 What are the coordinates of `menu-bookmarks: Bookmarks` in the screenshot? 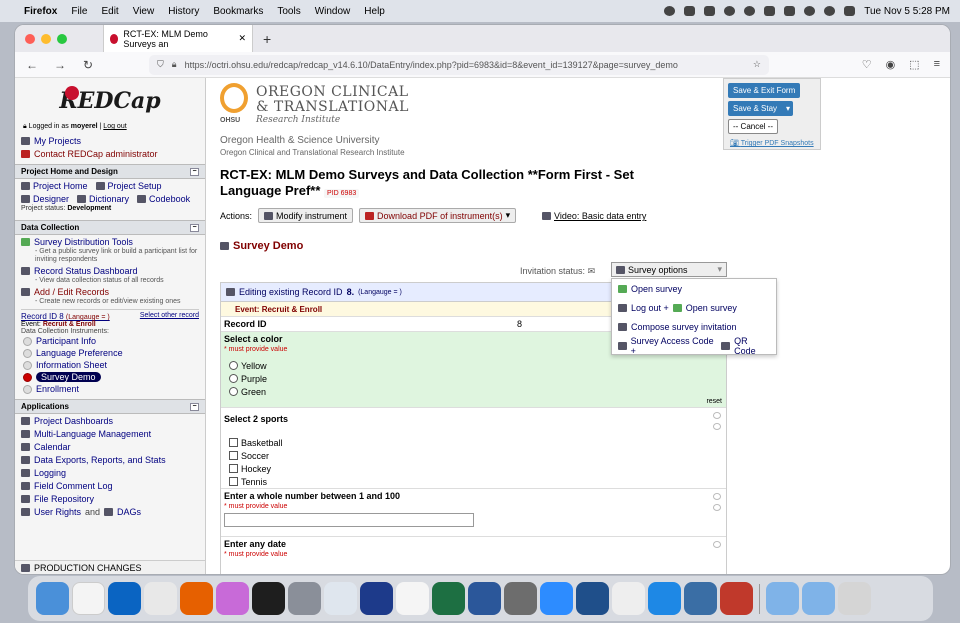 It's located at (238, 11).